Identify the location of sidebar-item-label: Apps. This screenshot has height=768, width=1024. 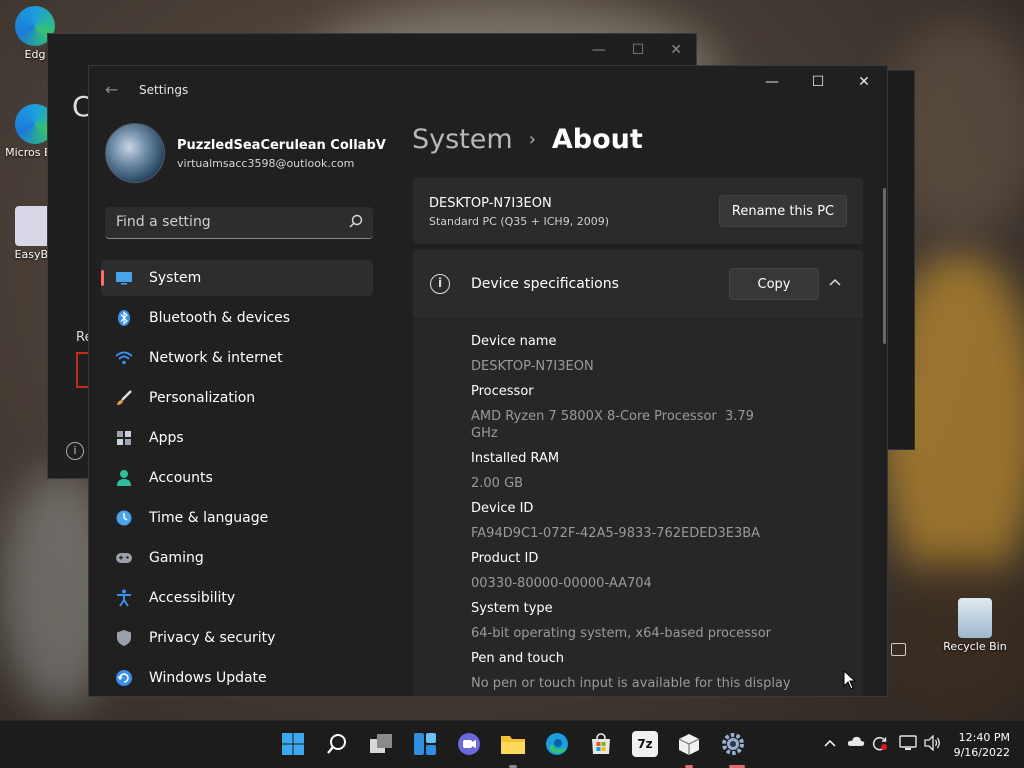
(166, 438).